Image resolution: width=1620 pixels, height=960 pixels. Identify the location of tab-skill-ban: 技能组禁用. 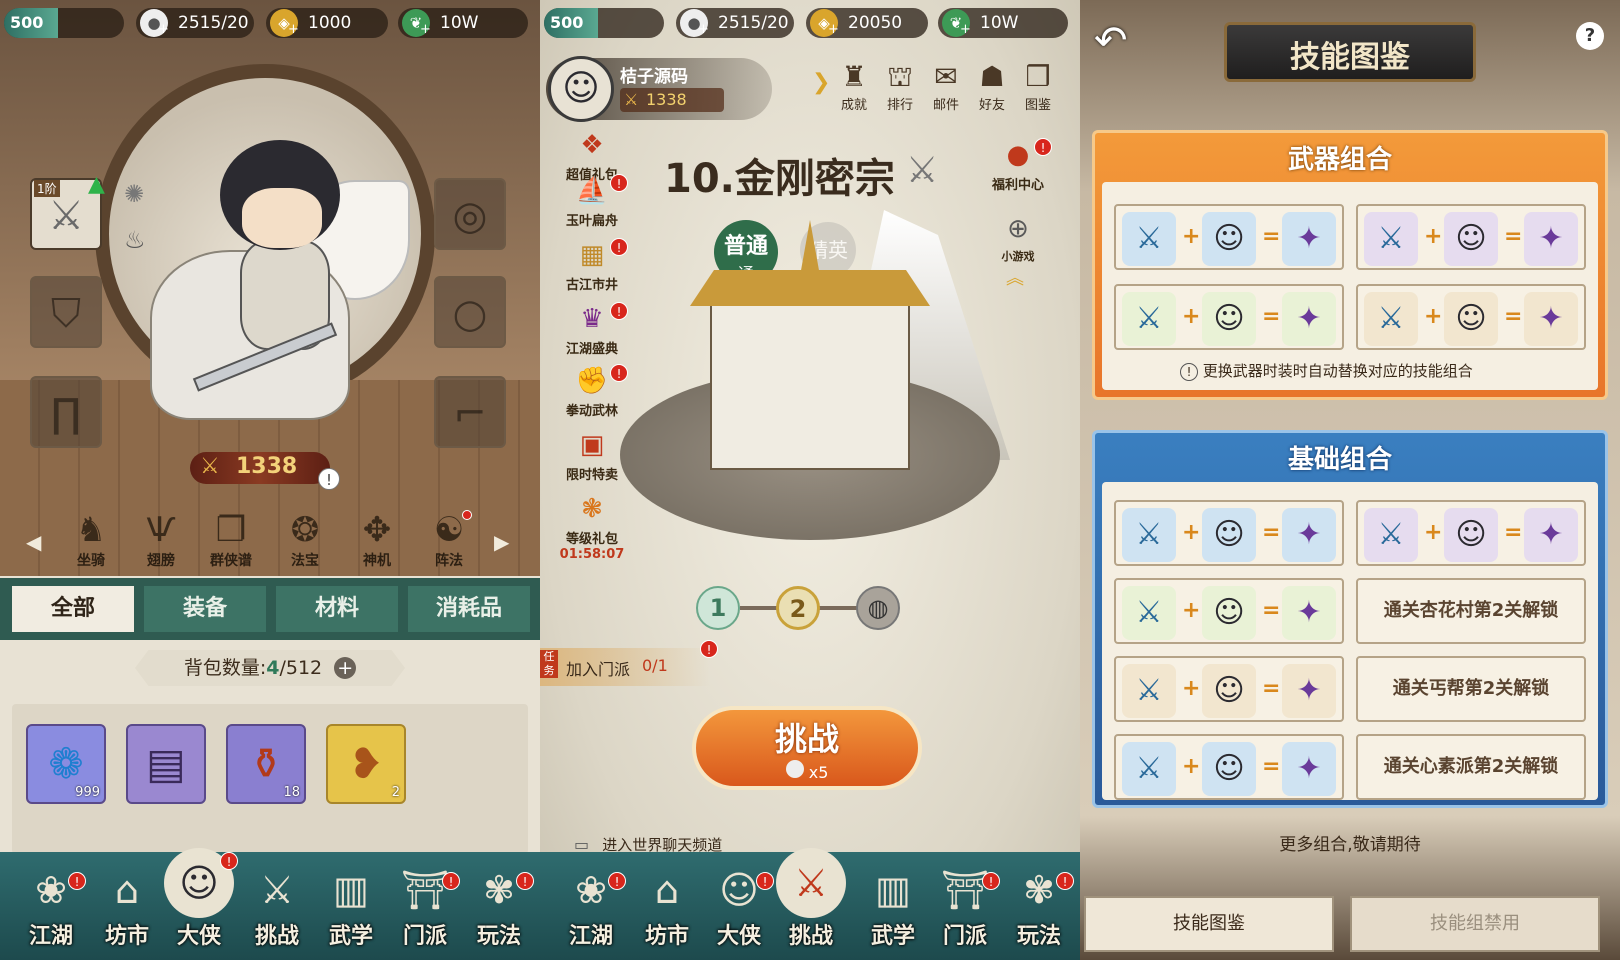
(1475, 924).